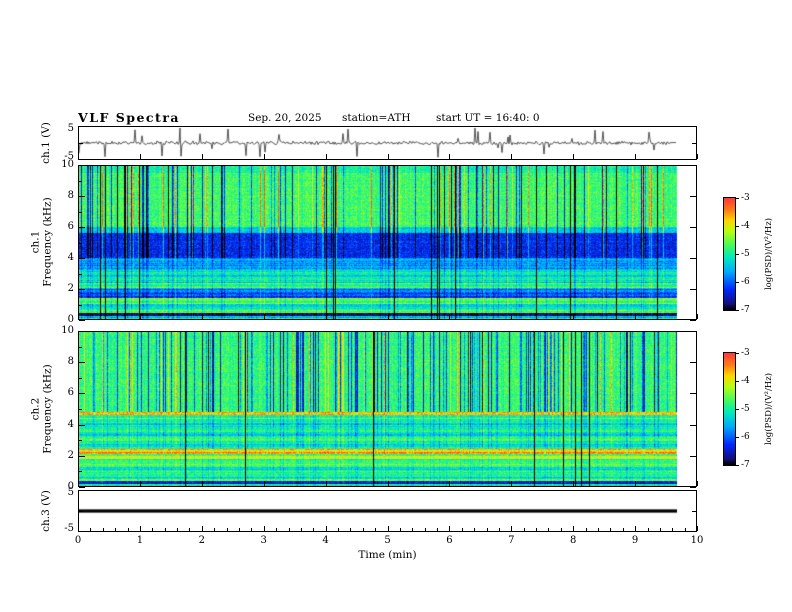 This screenshot has height=612, width=792. What do you see at coordinates (70, 393) in the screenshot?
I see `y-tick-label: 6` at bounding box center [70, 393].